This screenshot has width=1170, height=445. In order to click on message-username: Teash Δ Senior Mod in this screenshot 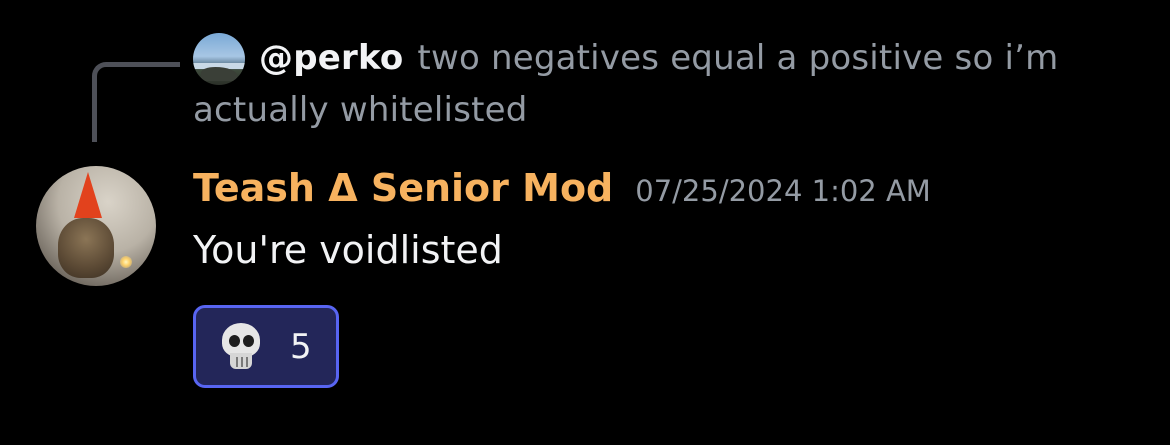, I will do `click(403, 188)`.